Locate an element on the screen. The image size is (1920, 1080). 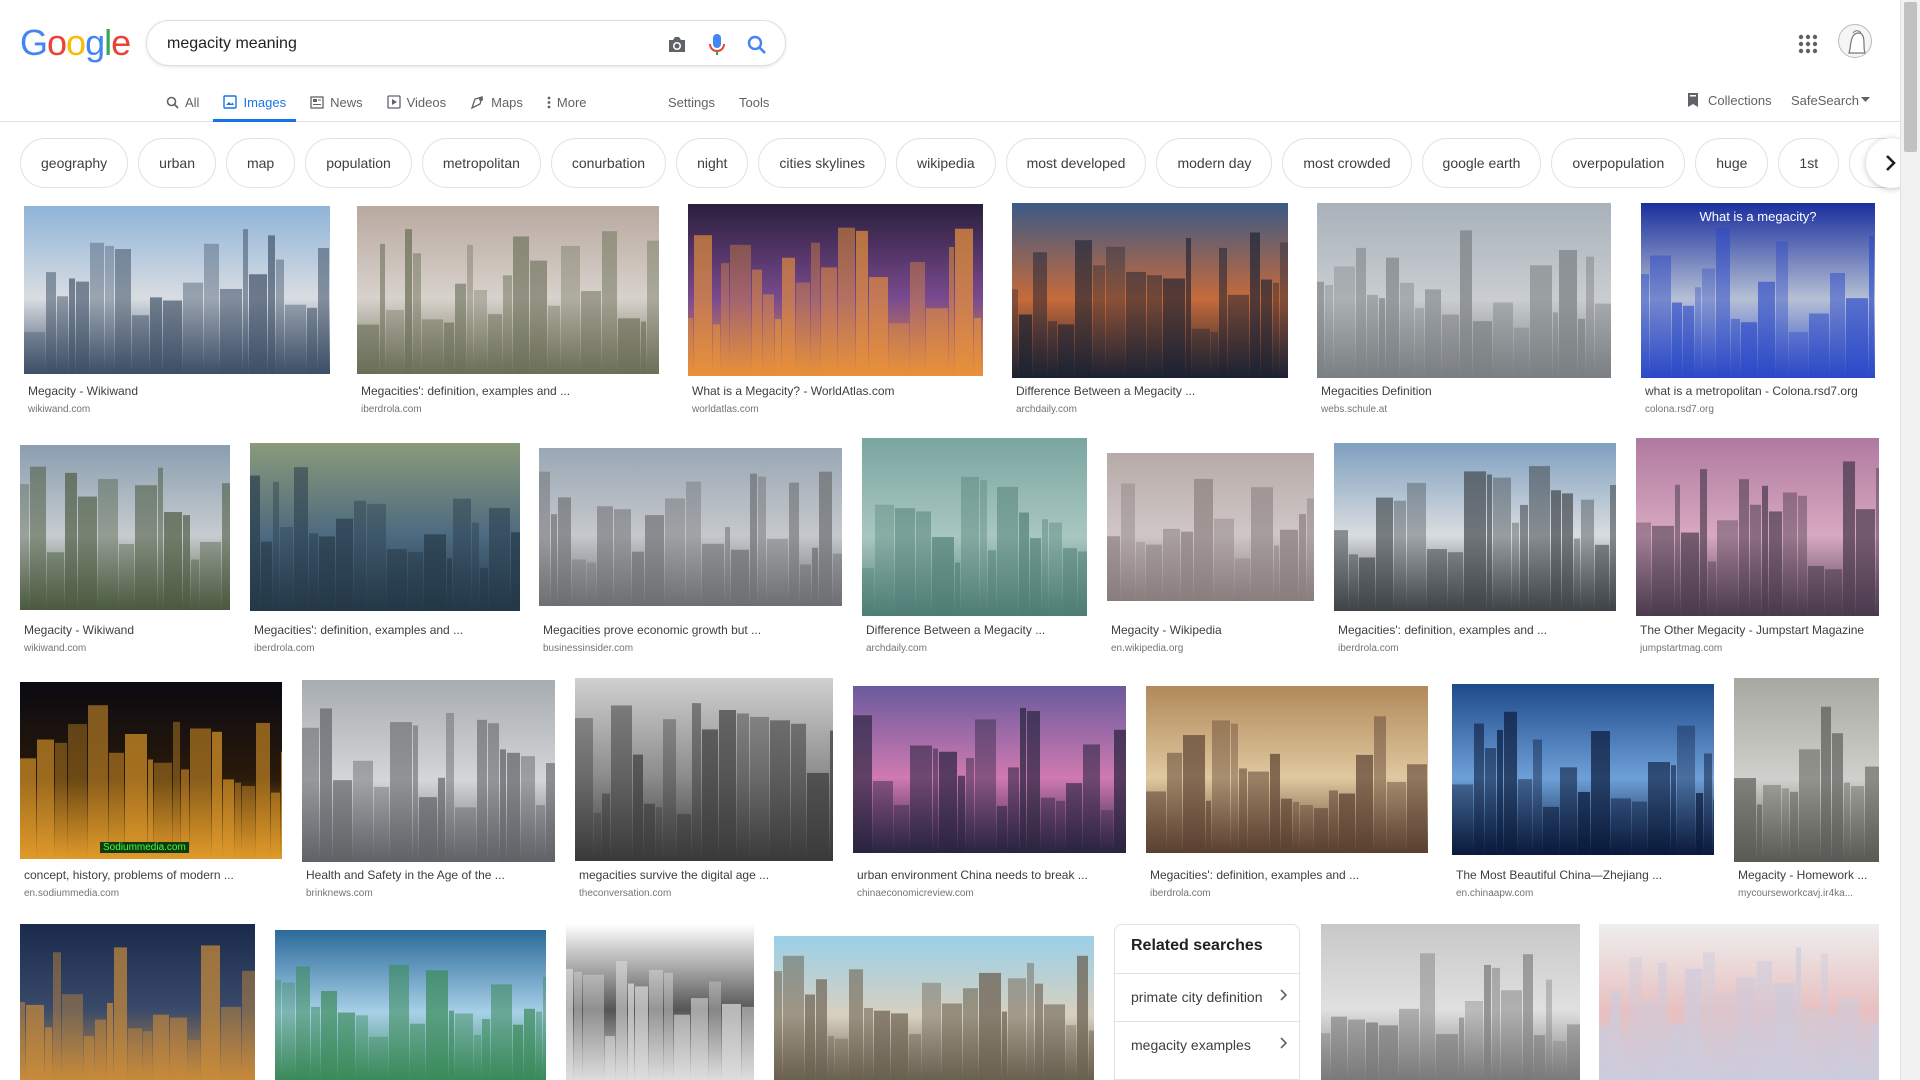
chip: overpopulation is located at coordinates (1618, 163).